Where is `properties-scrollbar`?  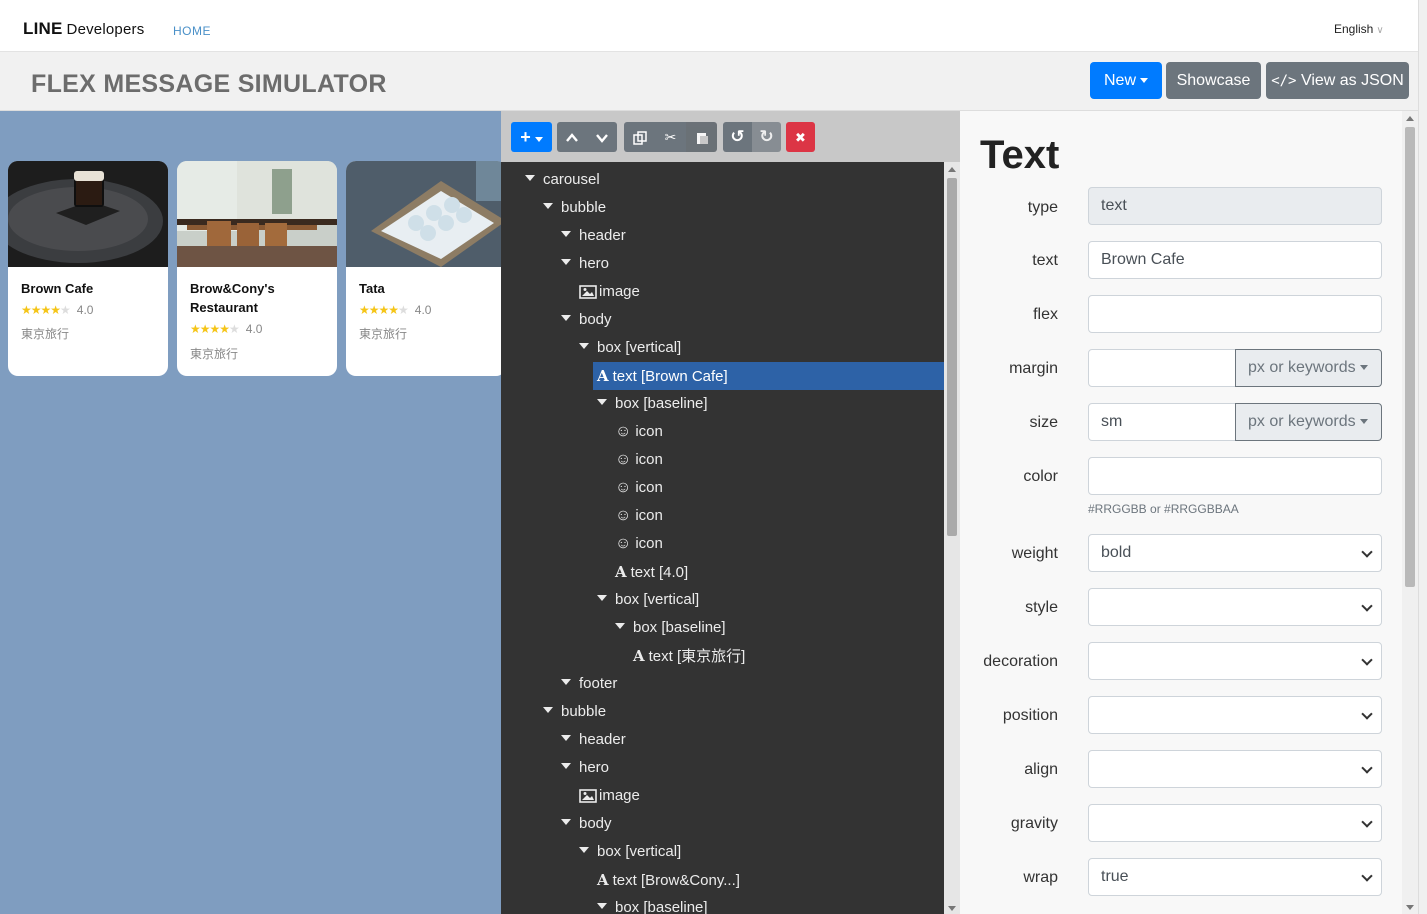
properties-scrollbar is located at coordinates (1410, 512).